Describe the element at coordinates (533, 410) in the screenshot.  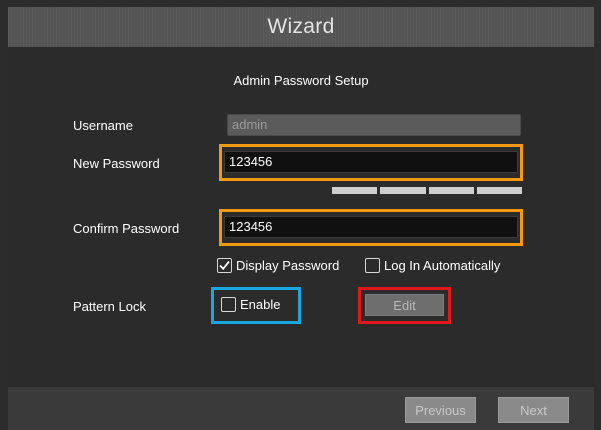
I see `next-button: Next` at that location.